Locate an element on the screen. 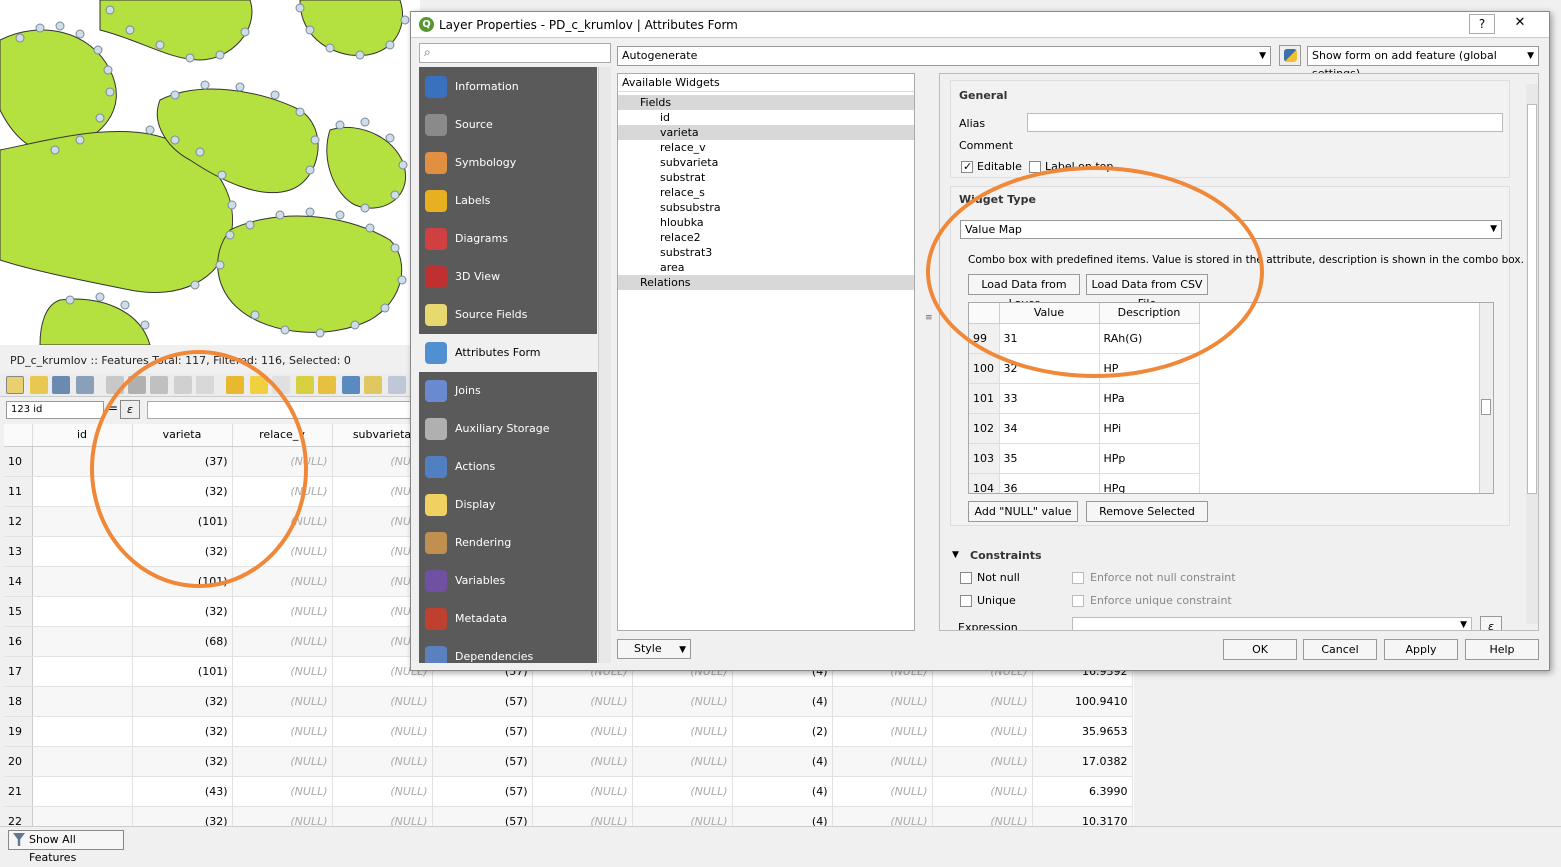 This screenshot has width=1561, height=867. config-scrollbar is located at coordinates (1532, 354).